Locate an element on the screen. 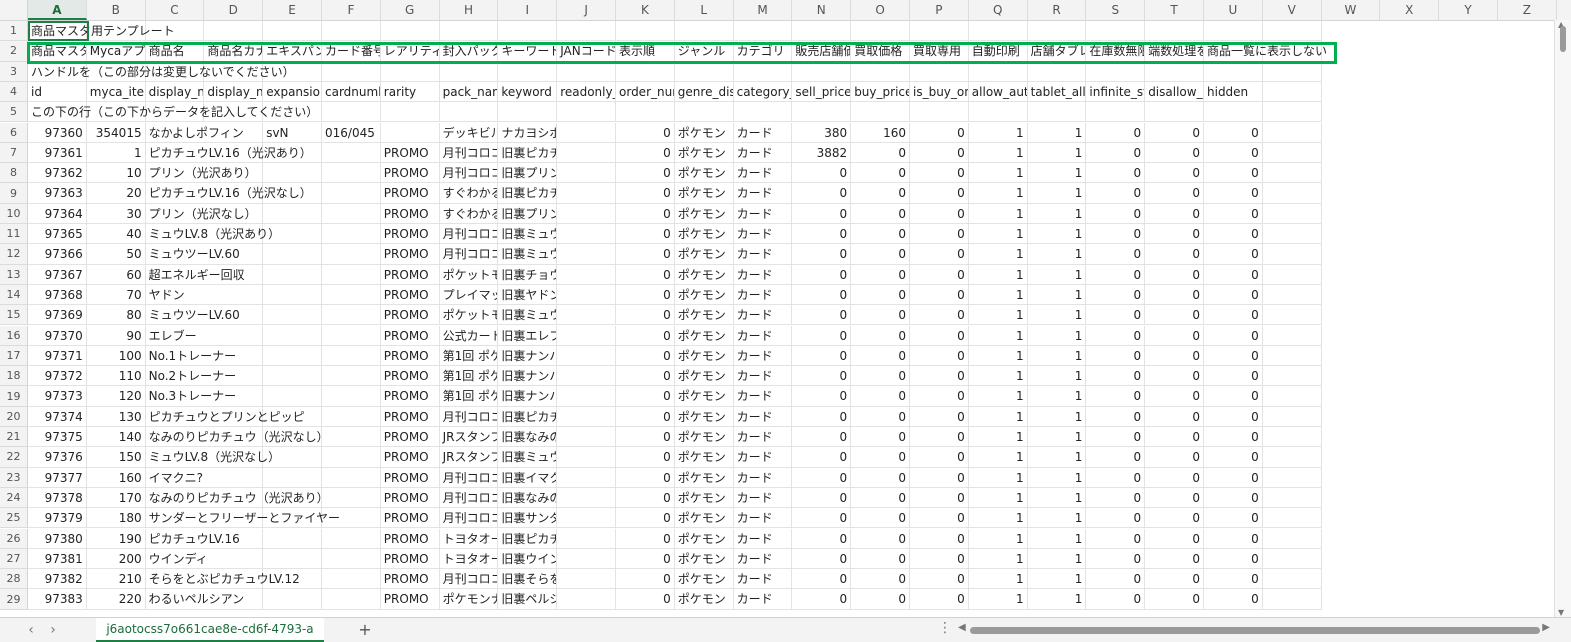 This screenshot has height=642, width=1571. cell-f2: カード番号 is located at coordinates (351, 51).